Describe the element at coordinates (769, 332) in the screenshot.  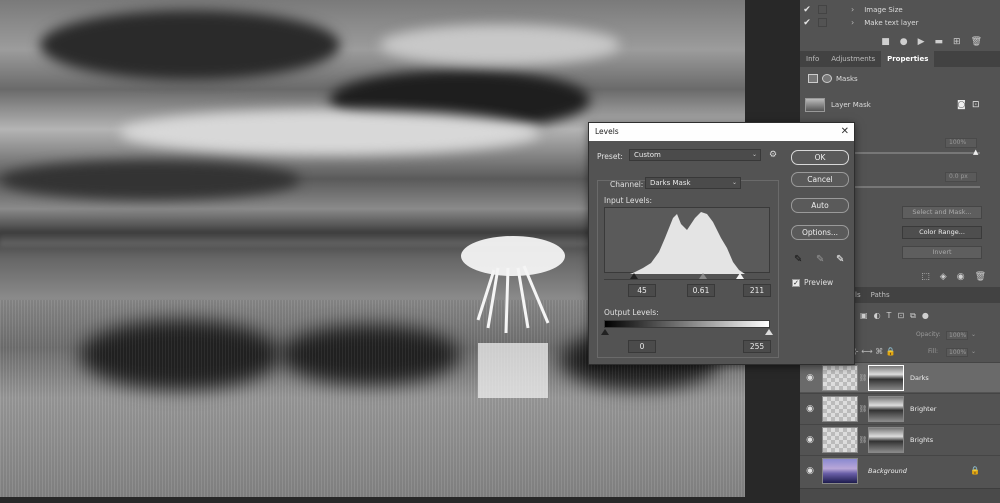
I see `output-white-handle` at that location.